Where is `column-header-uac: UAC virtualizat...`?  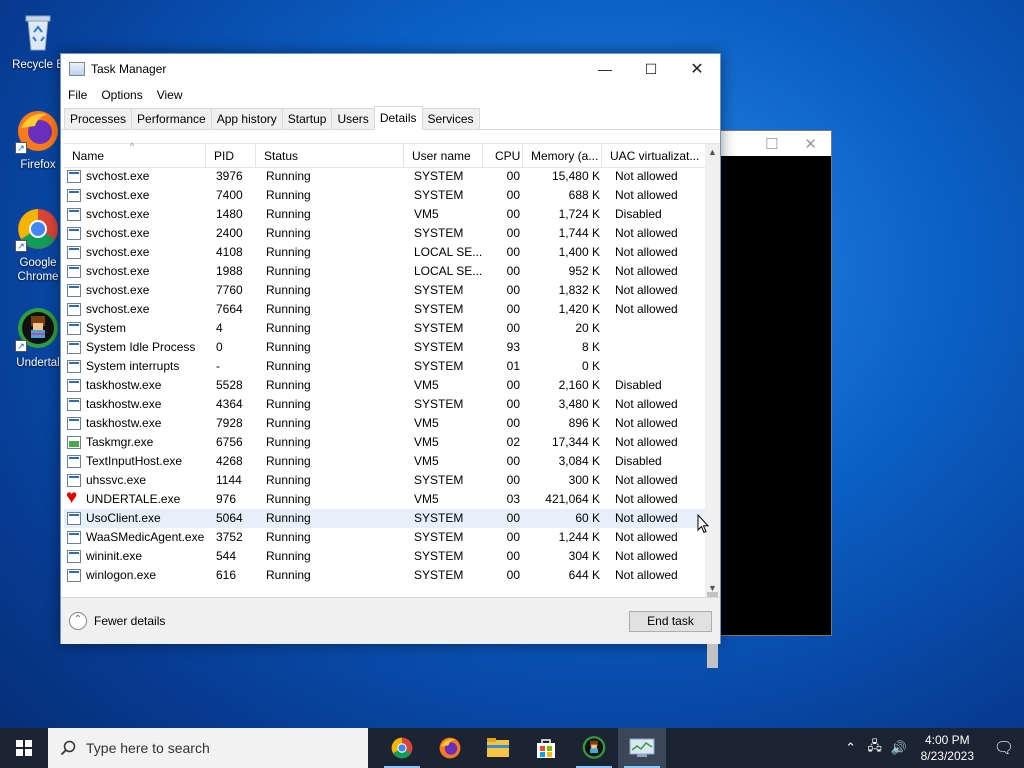
column-header-uac: UAC virtualizat... is located at coordinates (653, 156).